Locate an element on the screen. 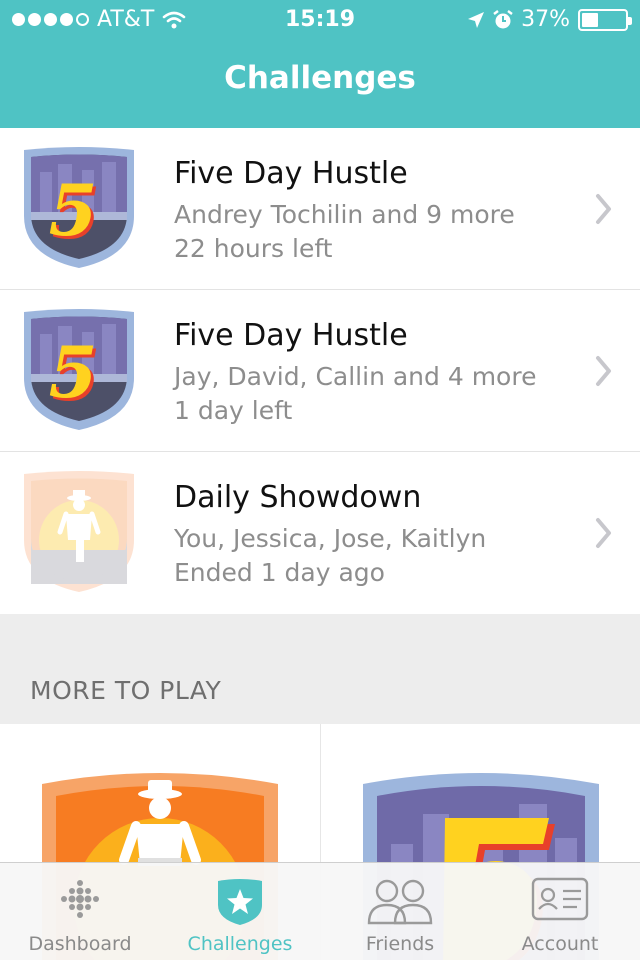  more-to-play-heading: MORE TO PLAY is located at coordinates (126, 690).